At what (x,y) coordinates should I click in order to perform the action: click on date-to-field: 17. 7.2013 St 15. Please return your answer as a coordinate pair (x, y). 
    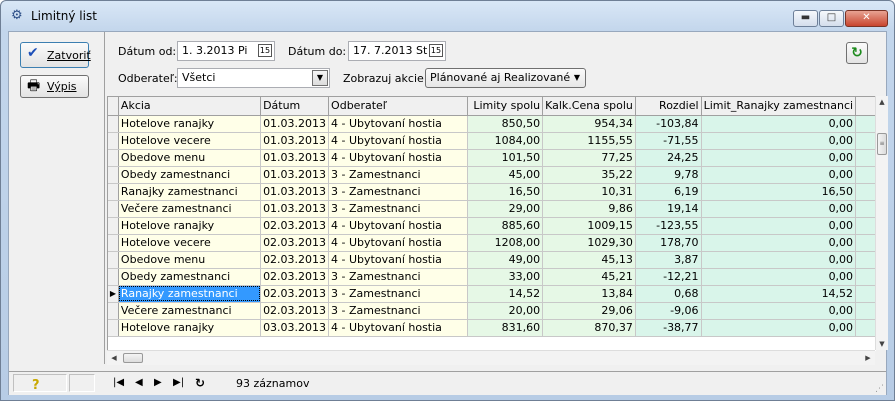
    Looking at the image, I should click on (397, 51).